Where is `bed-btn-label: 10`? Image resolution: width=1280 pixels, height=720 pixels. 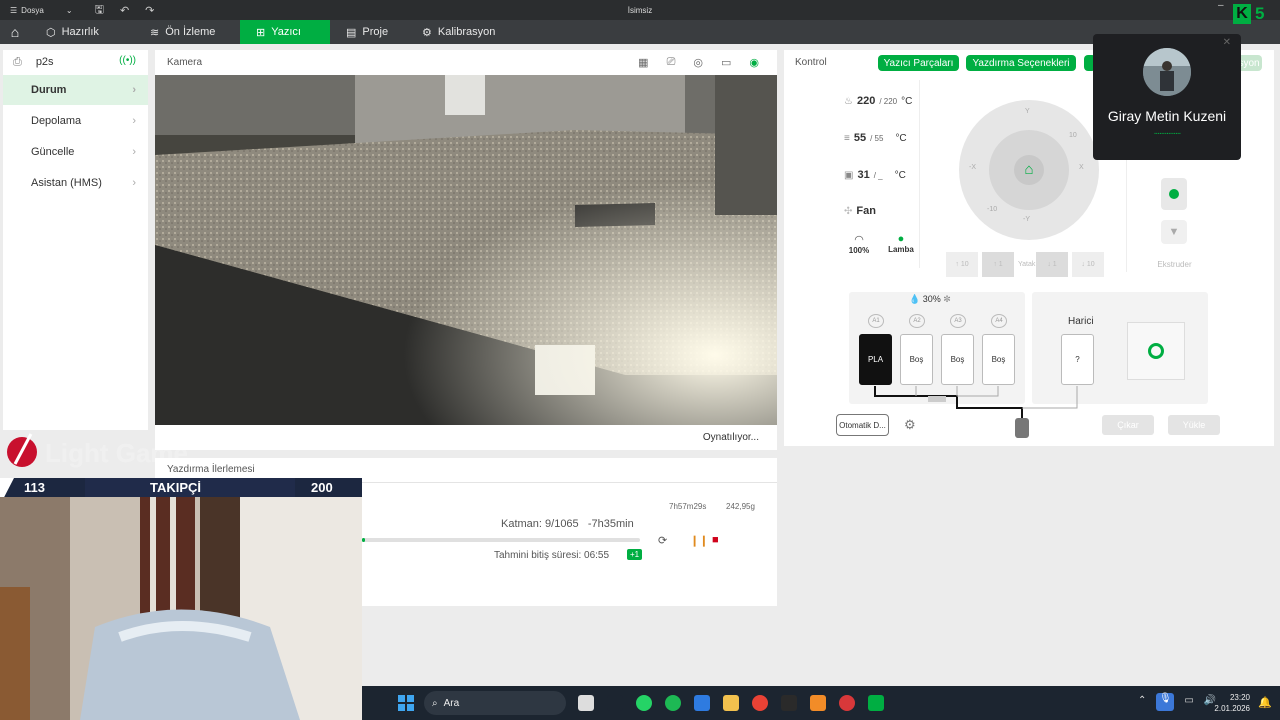 bed-btn-label: 10 is located at coordinates (1090, 264).